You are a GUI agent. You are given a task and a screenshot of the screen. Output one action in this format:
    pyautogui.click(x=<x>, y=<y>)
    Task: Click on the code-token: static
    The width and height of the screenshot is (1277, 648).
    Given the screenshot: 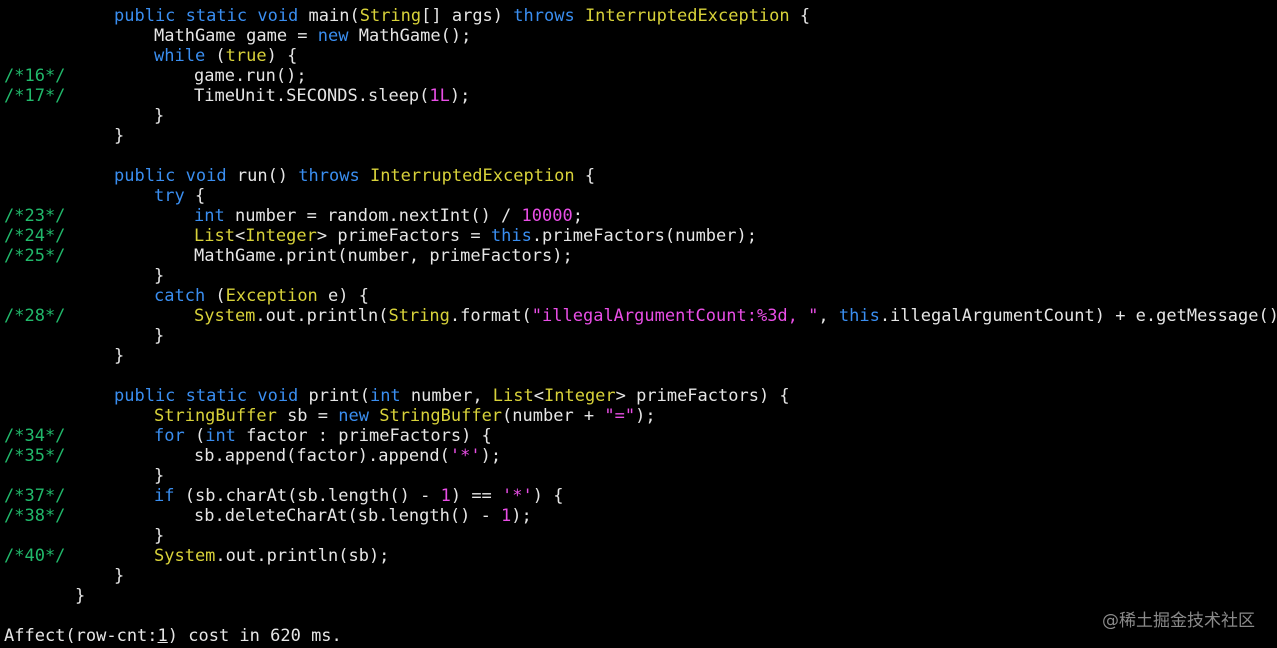 What is the action you would take?
    pyautogui.click(x=216, y=16)
    